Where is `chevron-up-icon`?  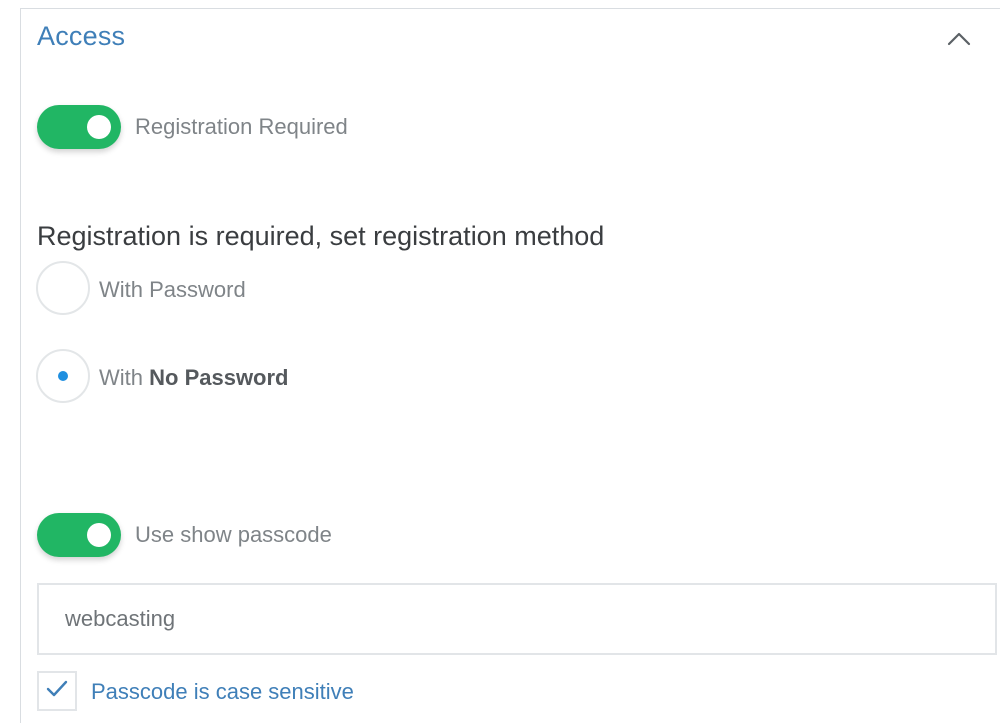 chevron-up-icon is located at coordinates (959, 41).